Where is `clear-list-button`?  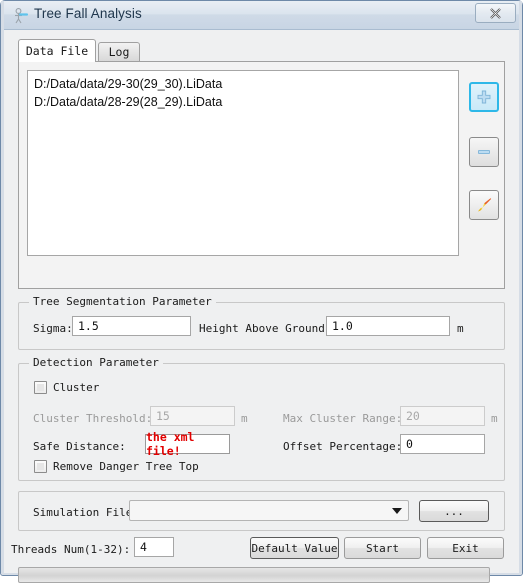
clear-list-button is located at coordinates (484, 205).